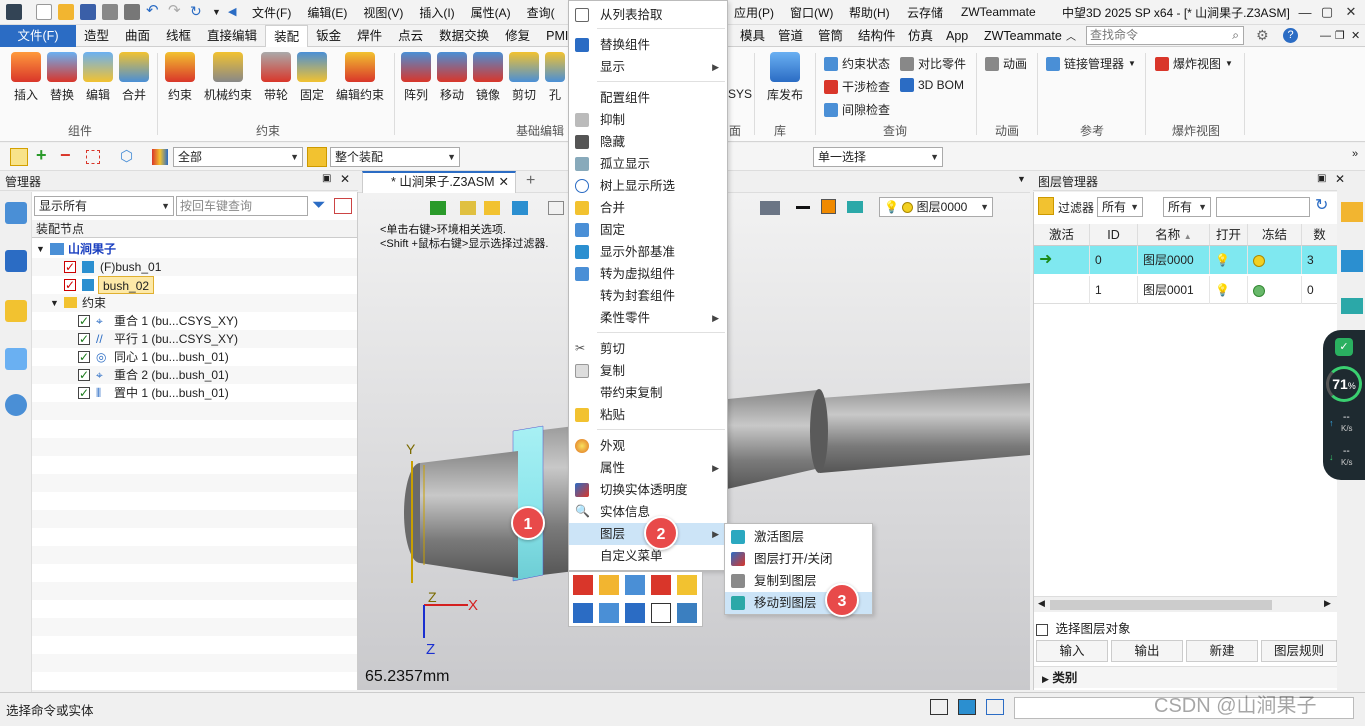 The height and width of the screenshot is (726, 1365). Describe the element at coordinates (491, 12) in the screenshot. I see `menu-attribute: 属性(A)` at that location.